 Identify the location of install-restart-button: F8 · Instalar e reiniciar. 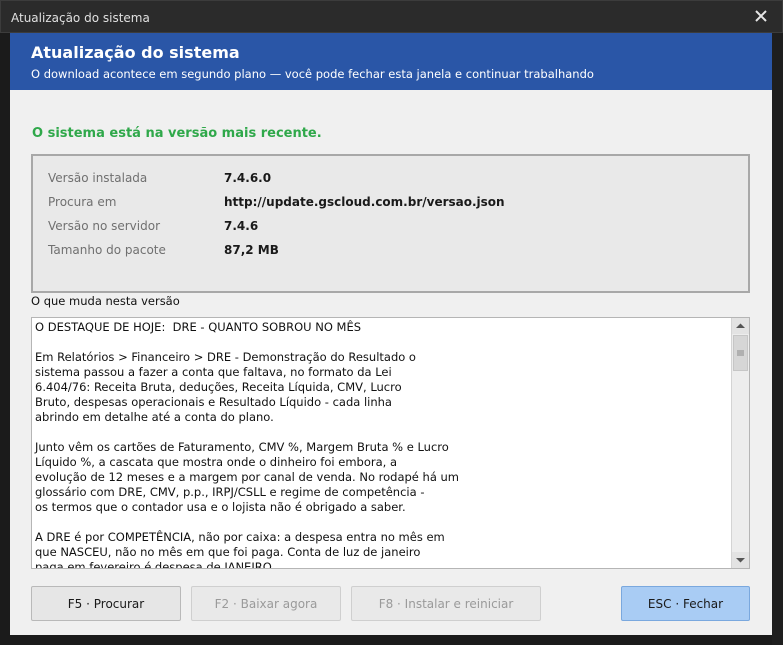
(446, 603).